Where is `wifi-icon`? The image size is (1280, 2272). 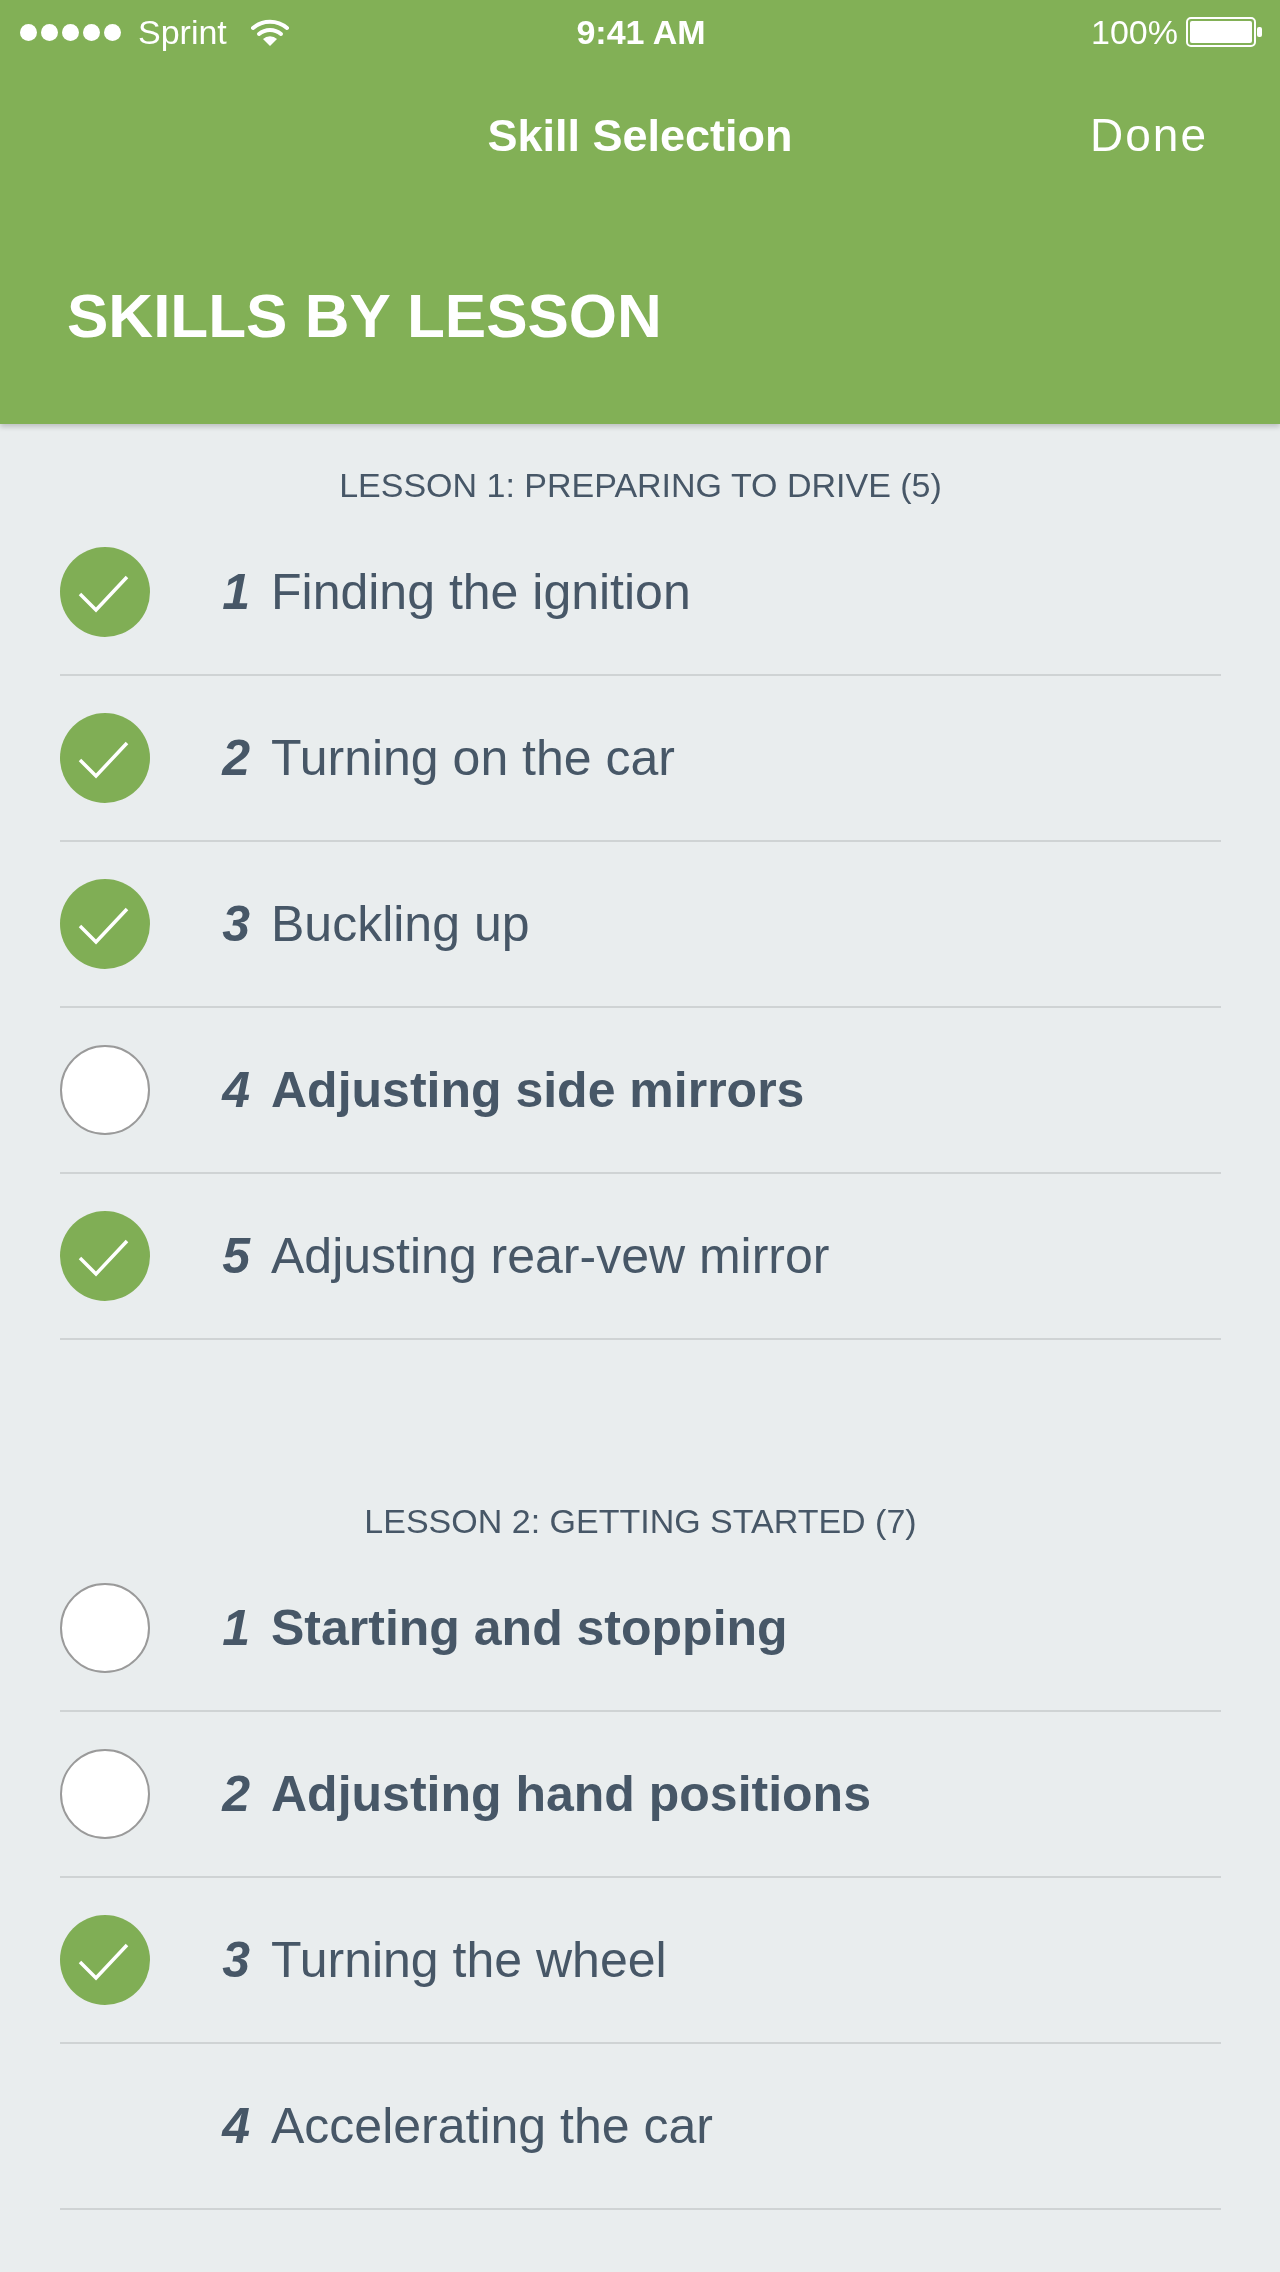 wifi-icon is located at coordinates (269, 32).